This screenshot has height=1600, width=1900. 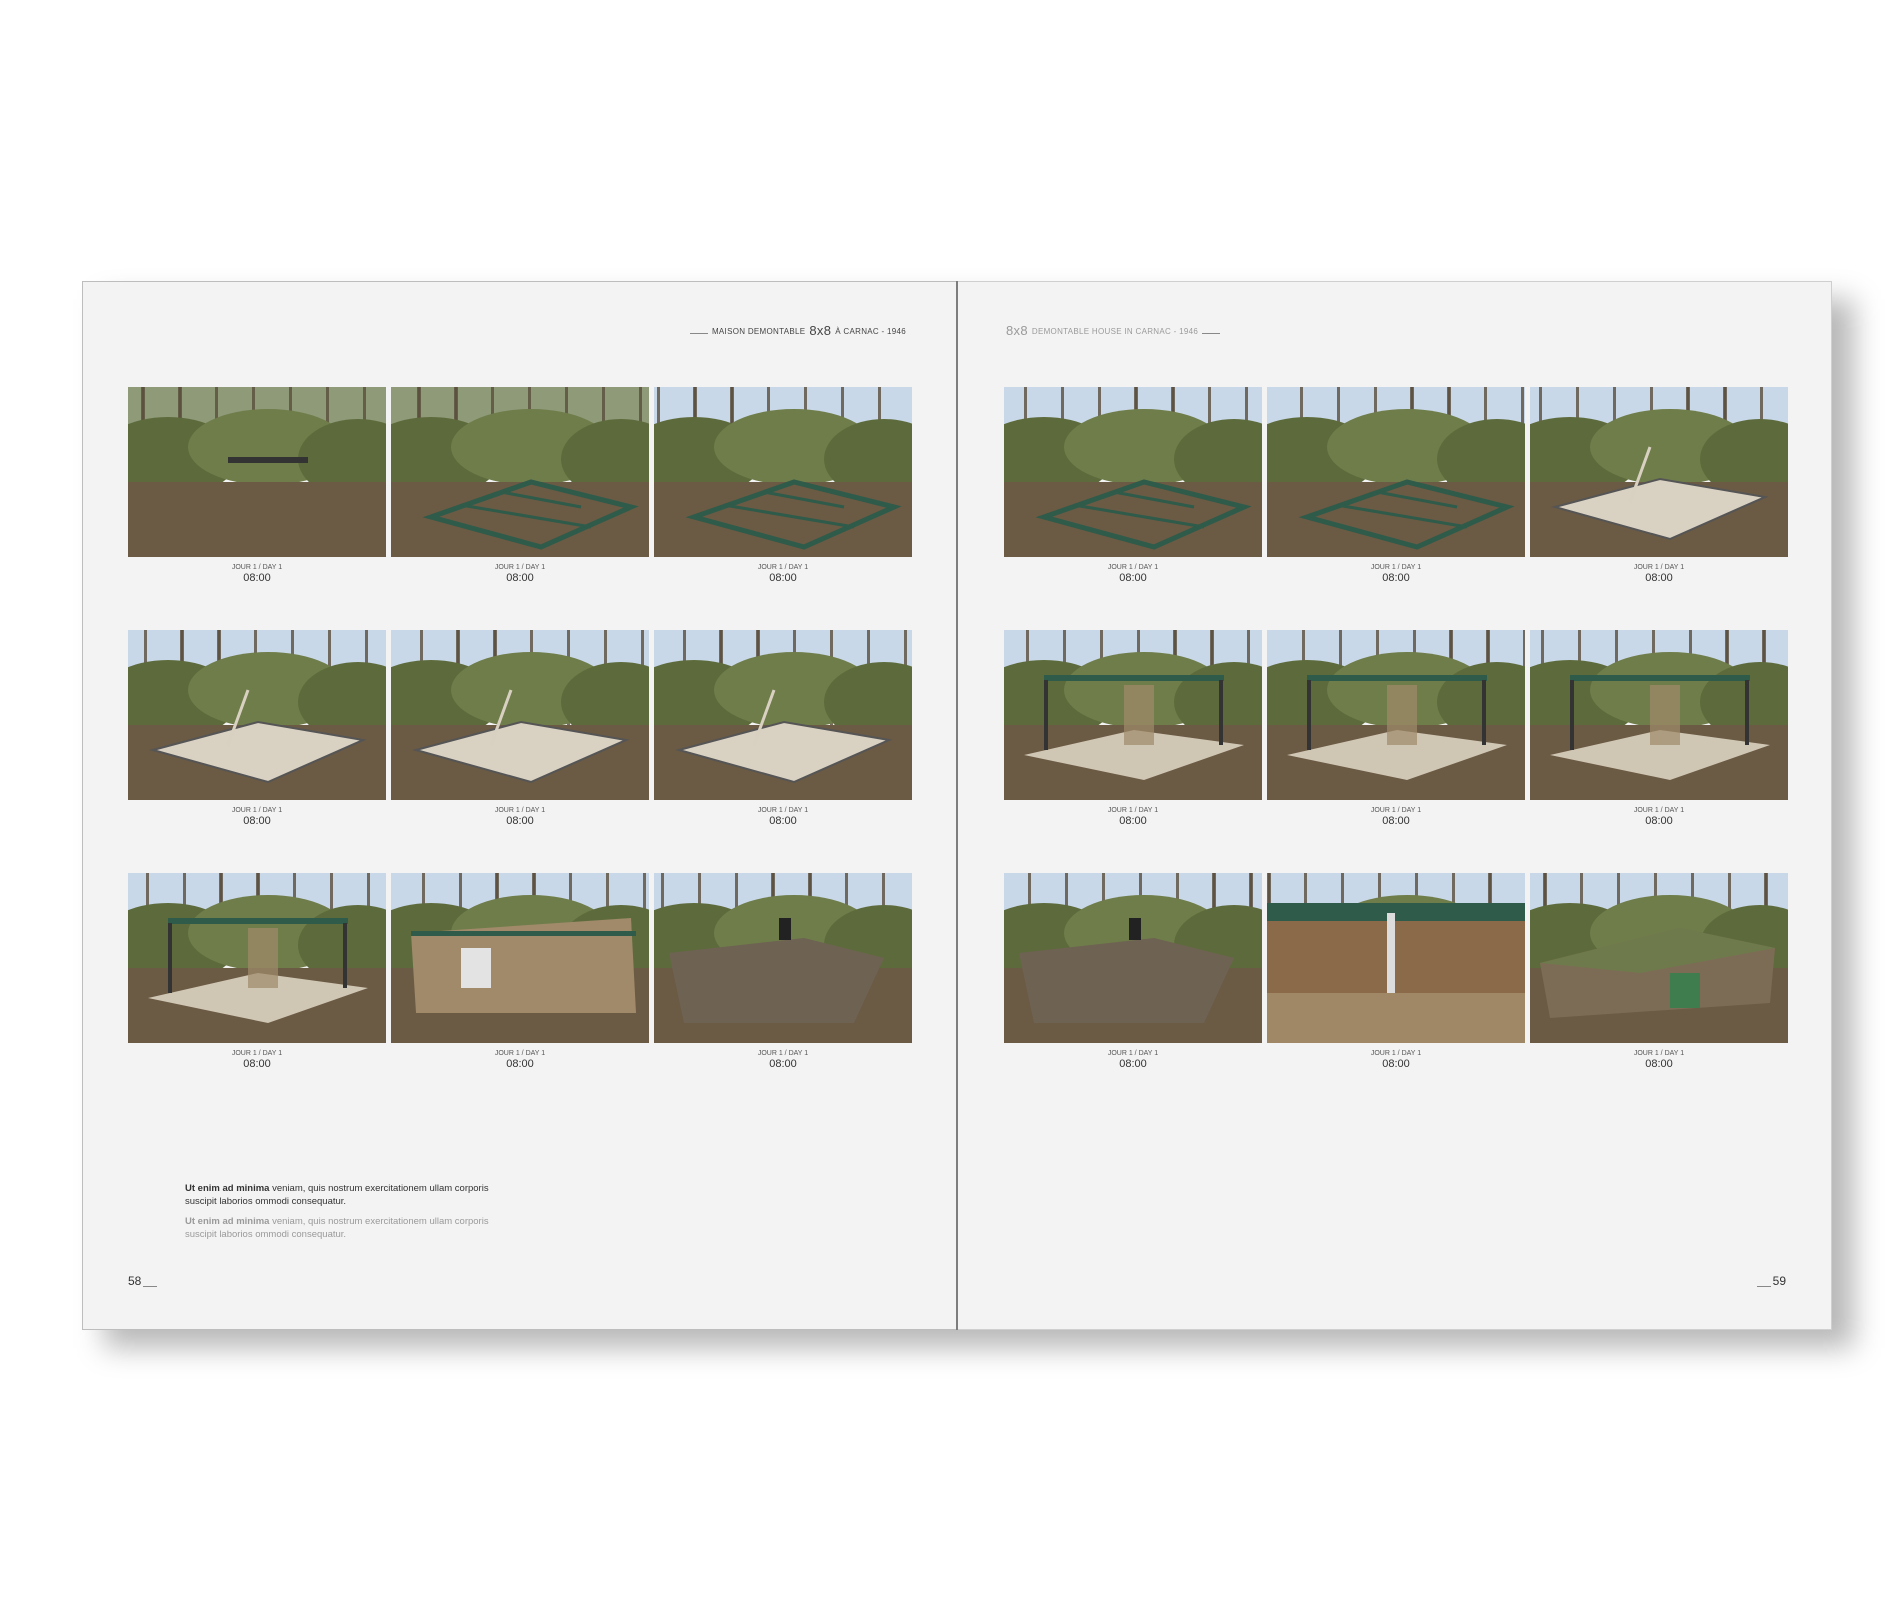 I want to click on page-number: 59, so click(x=1779, y=1281).